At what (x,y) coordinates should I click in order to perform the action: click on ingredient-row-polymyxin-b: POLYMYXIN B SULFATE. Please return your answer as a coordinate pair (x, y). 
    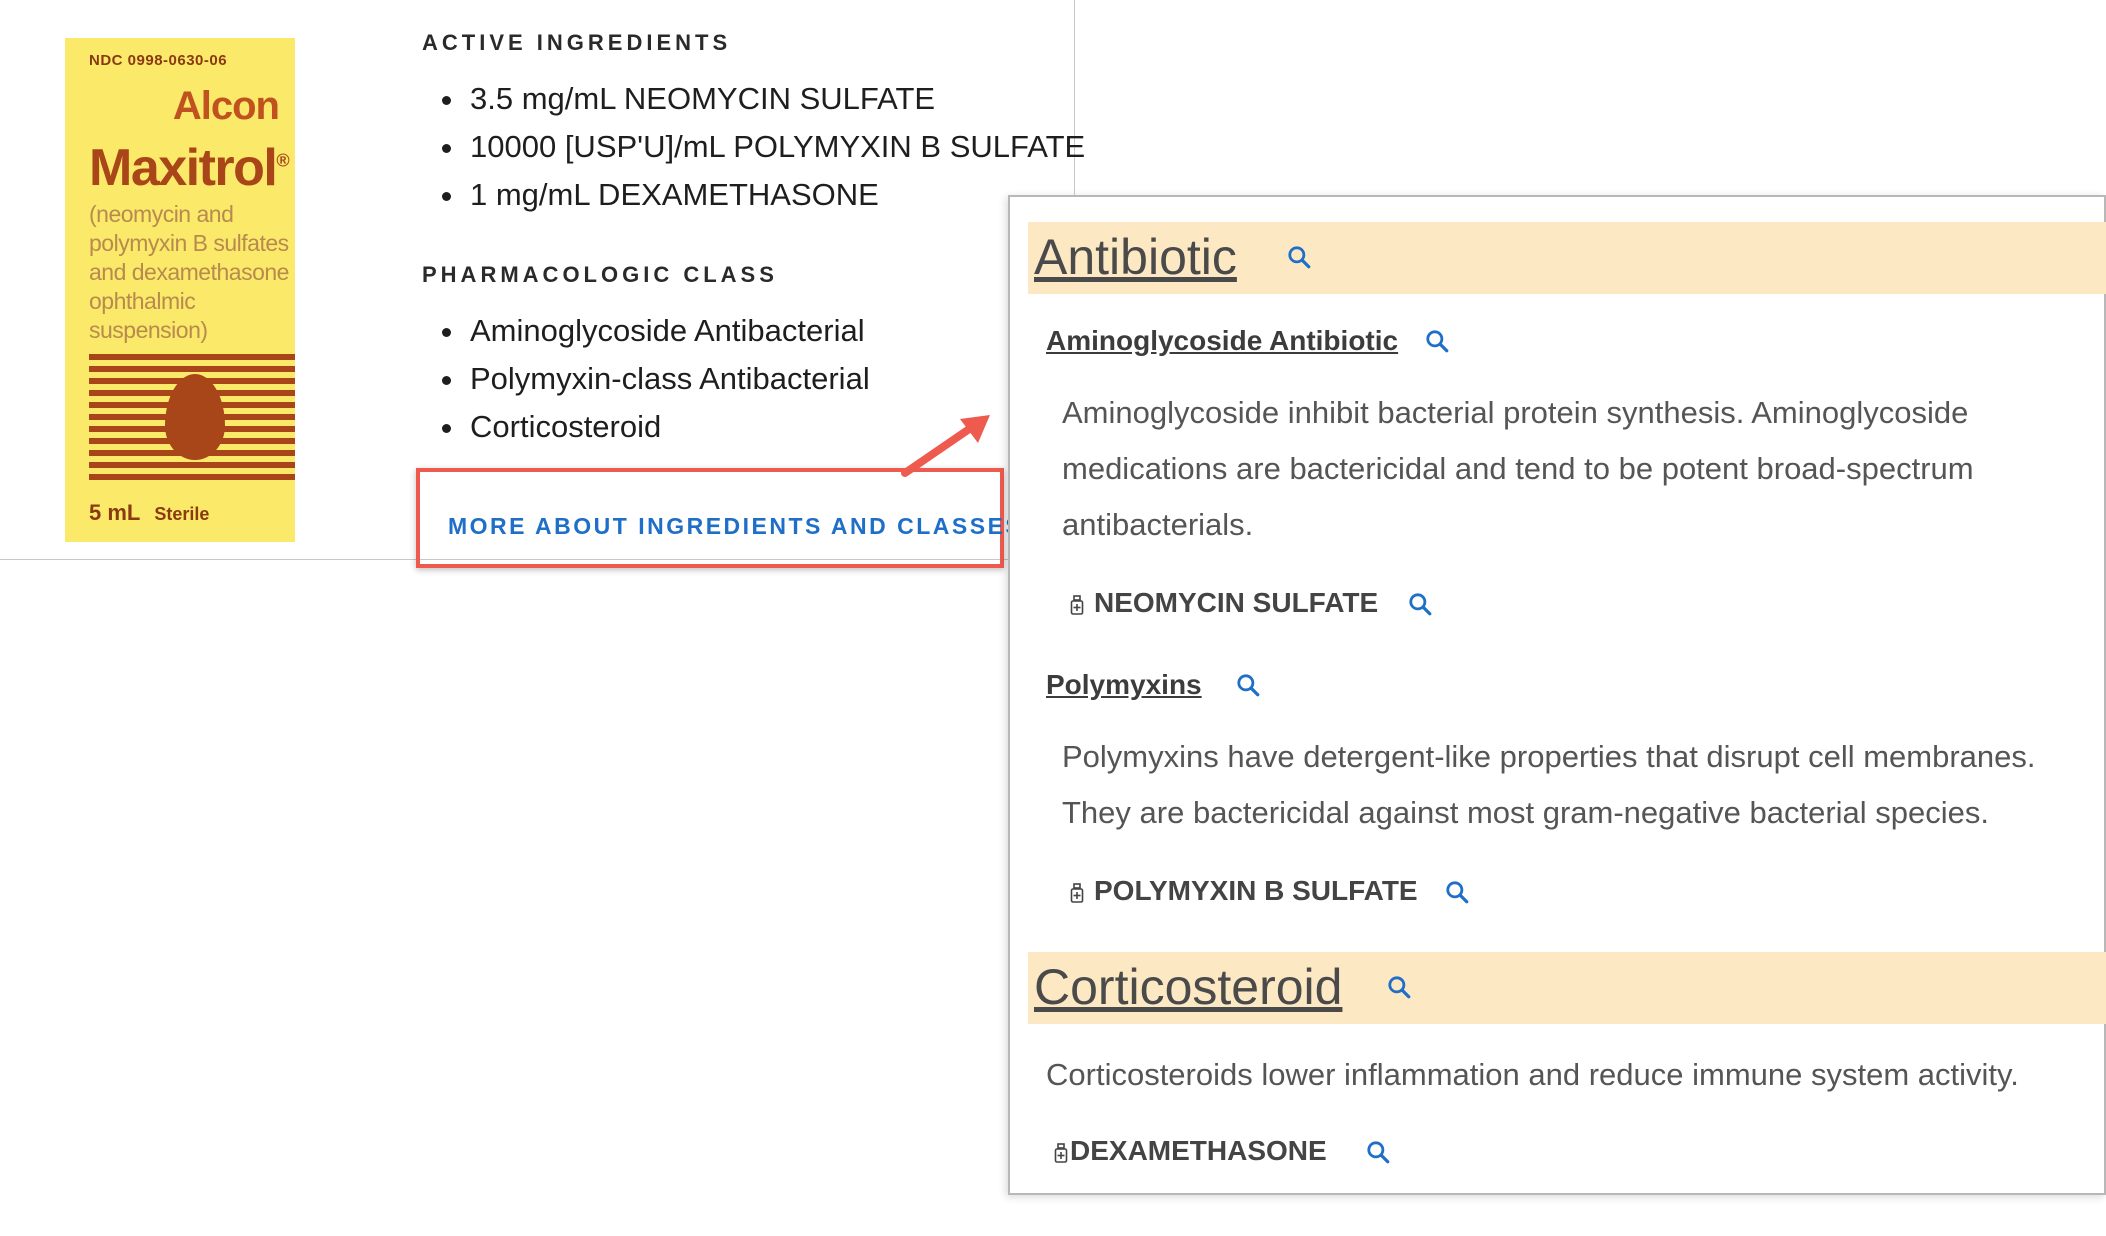
    Looking at the image, I should click on (1244, 891).